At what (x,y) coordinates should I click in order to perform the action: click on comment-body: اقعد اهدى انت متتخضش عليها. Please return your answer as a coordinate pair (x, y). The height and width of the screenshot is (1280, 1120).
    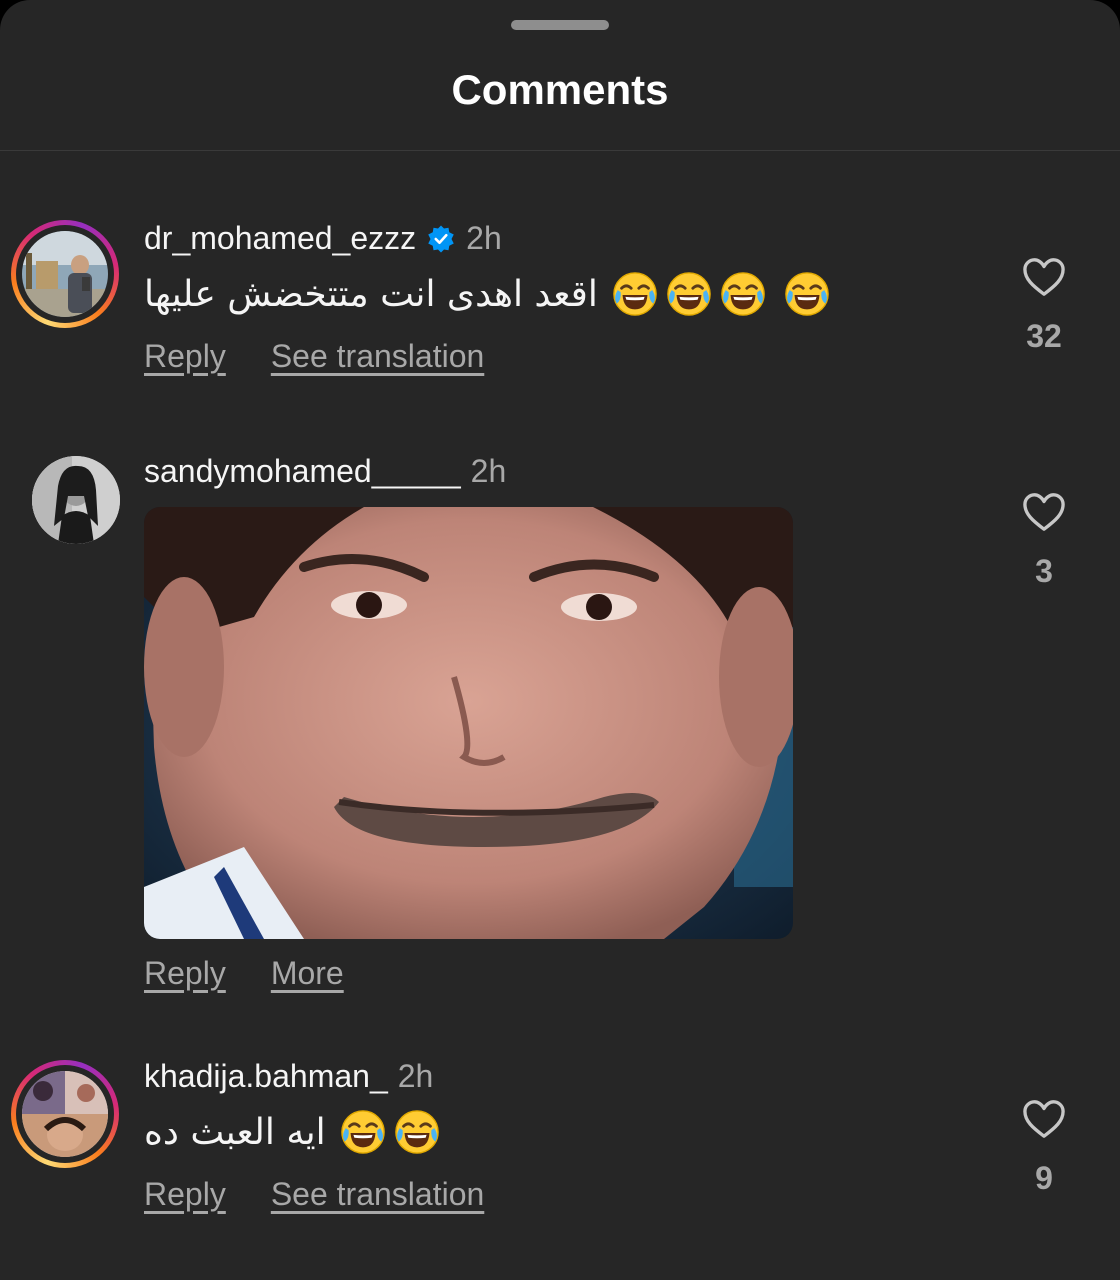
    Looking at the image, I should click on (371, 294).